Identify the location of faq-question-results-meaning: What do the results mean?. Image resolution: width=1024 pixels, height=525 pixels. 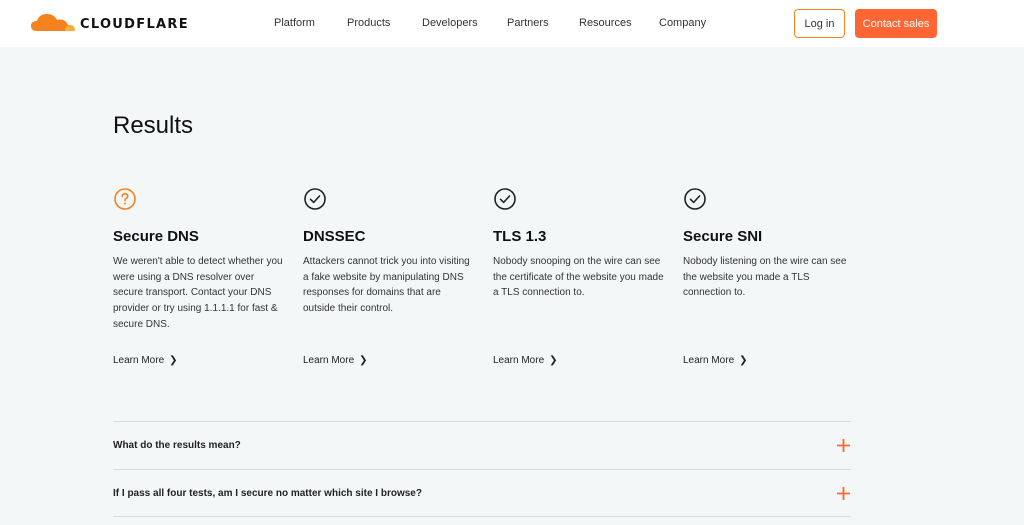
(177, 445).